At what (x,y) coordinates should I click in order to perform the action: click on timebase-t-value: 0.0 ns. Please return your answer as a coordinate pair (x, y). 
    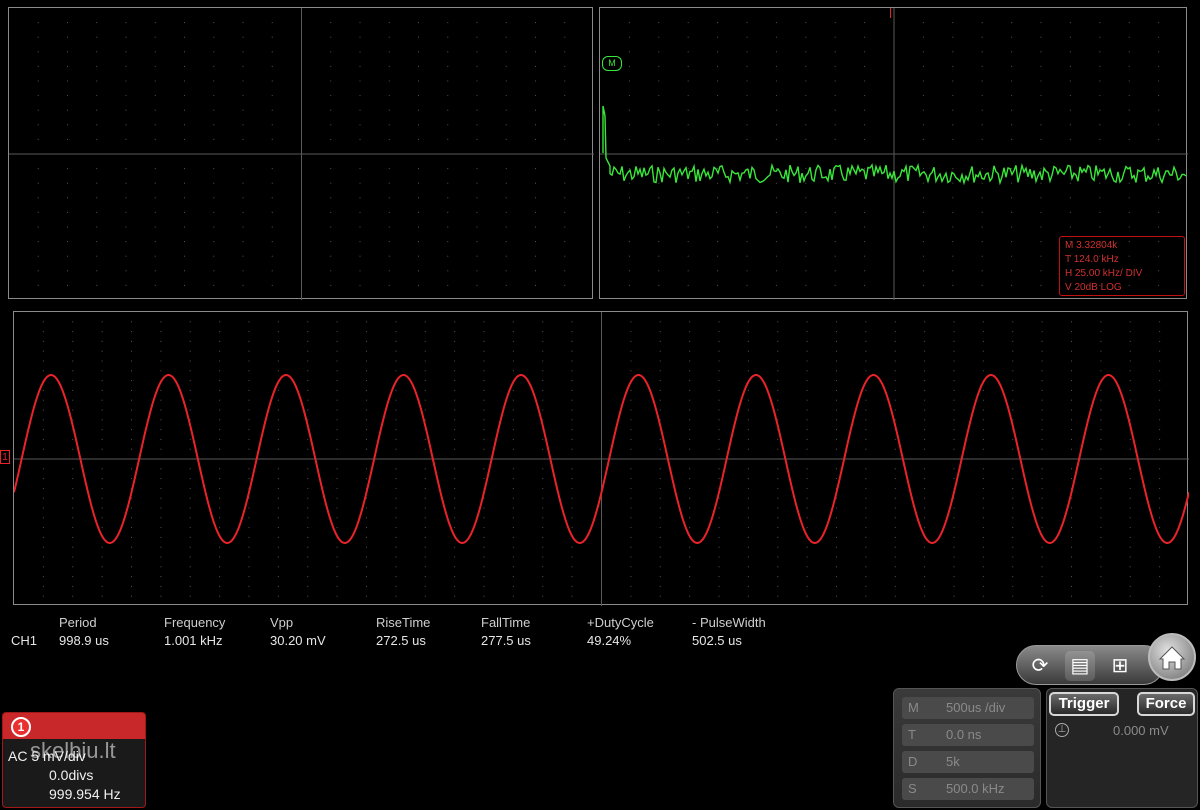
    Looking at the image, I should click on (964, 734).